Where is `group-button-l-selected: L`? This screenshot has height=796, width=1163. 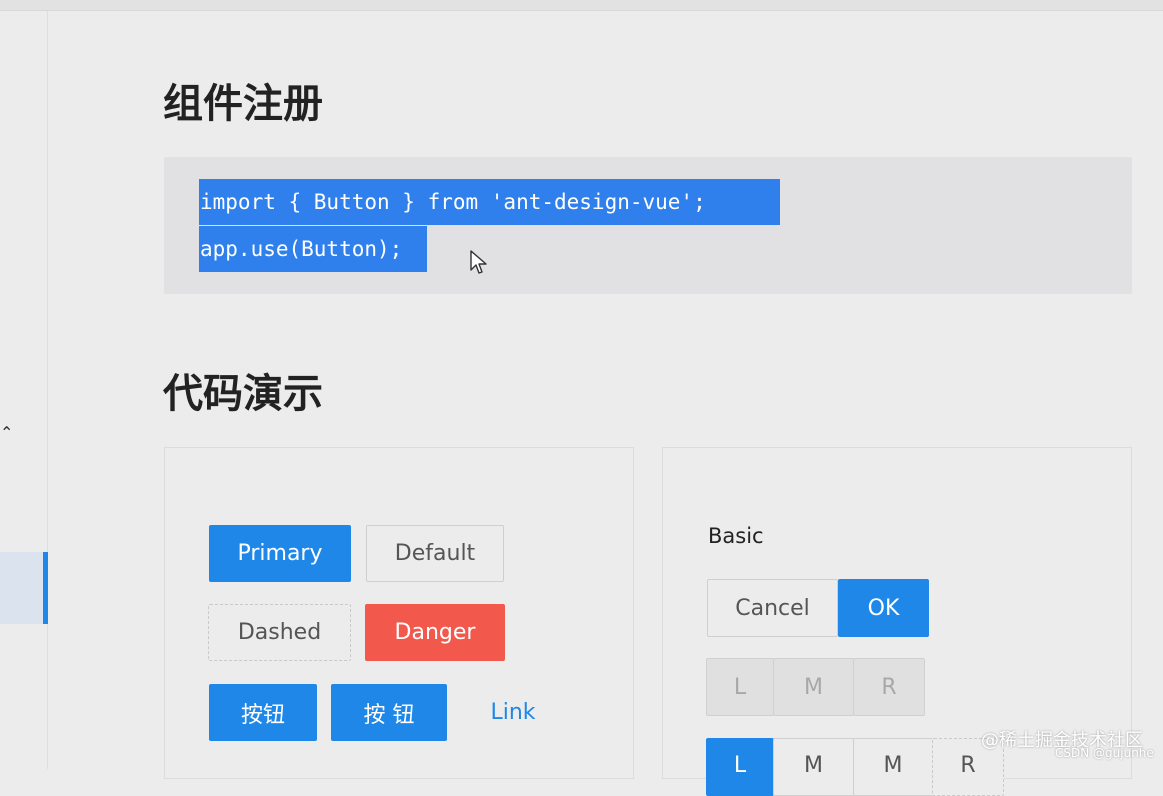
group-button-l-selected: L is located at coordinates (740, 767).